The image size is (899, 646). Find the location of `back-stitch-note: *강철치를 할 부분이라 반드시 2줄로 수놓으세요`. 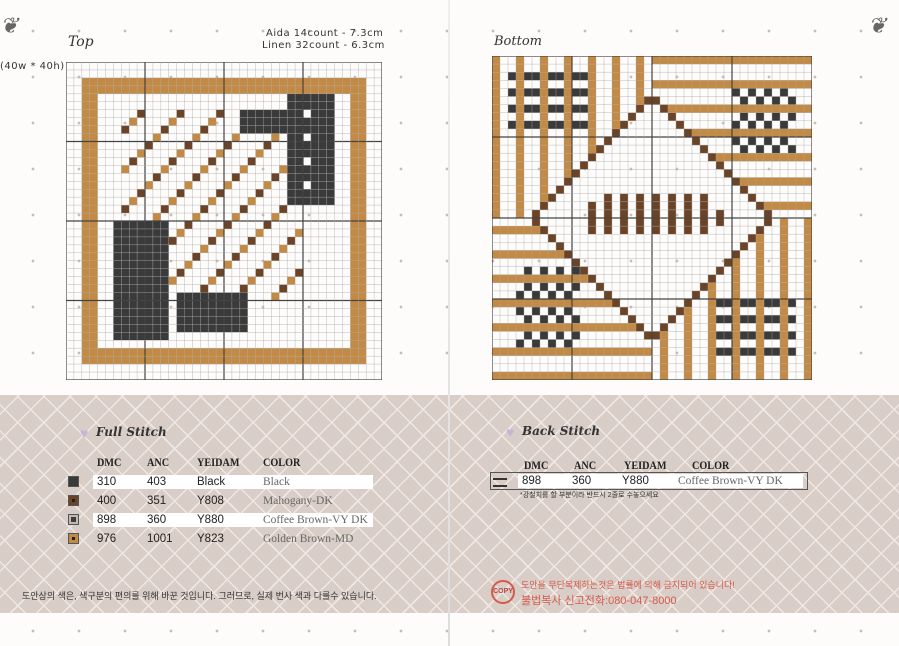

back-stitch-note: *강철치를 할 부분이라 반드시 2줄로 수놓으세요 is located at coordinates (589, 495).